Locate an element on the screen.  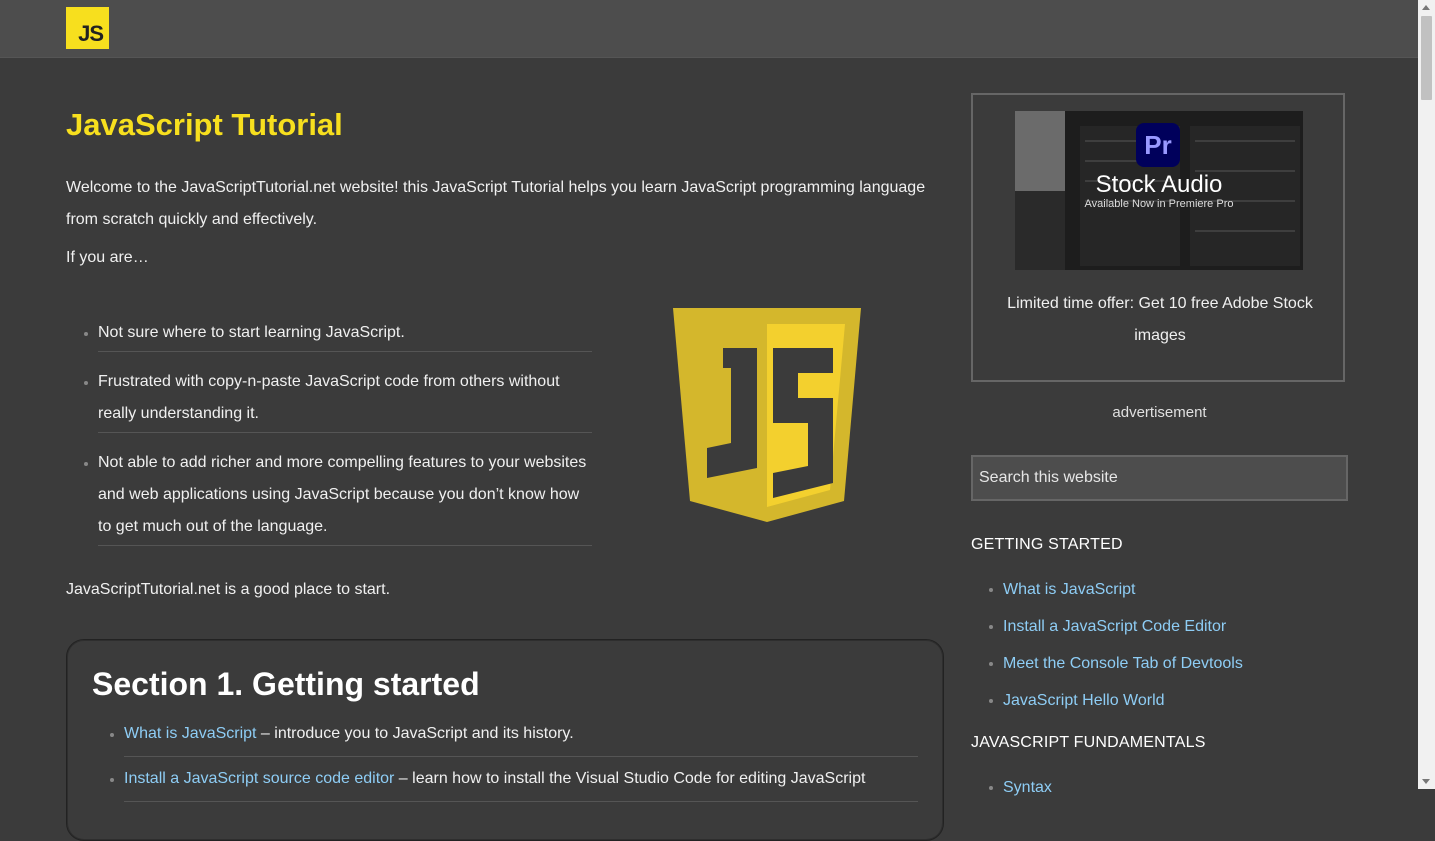
search-input is located at coordinates (1159, 478).